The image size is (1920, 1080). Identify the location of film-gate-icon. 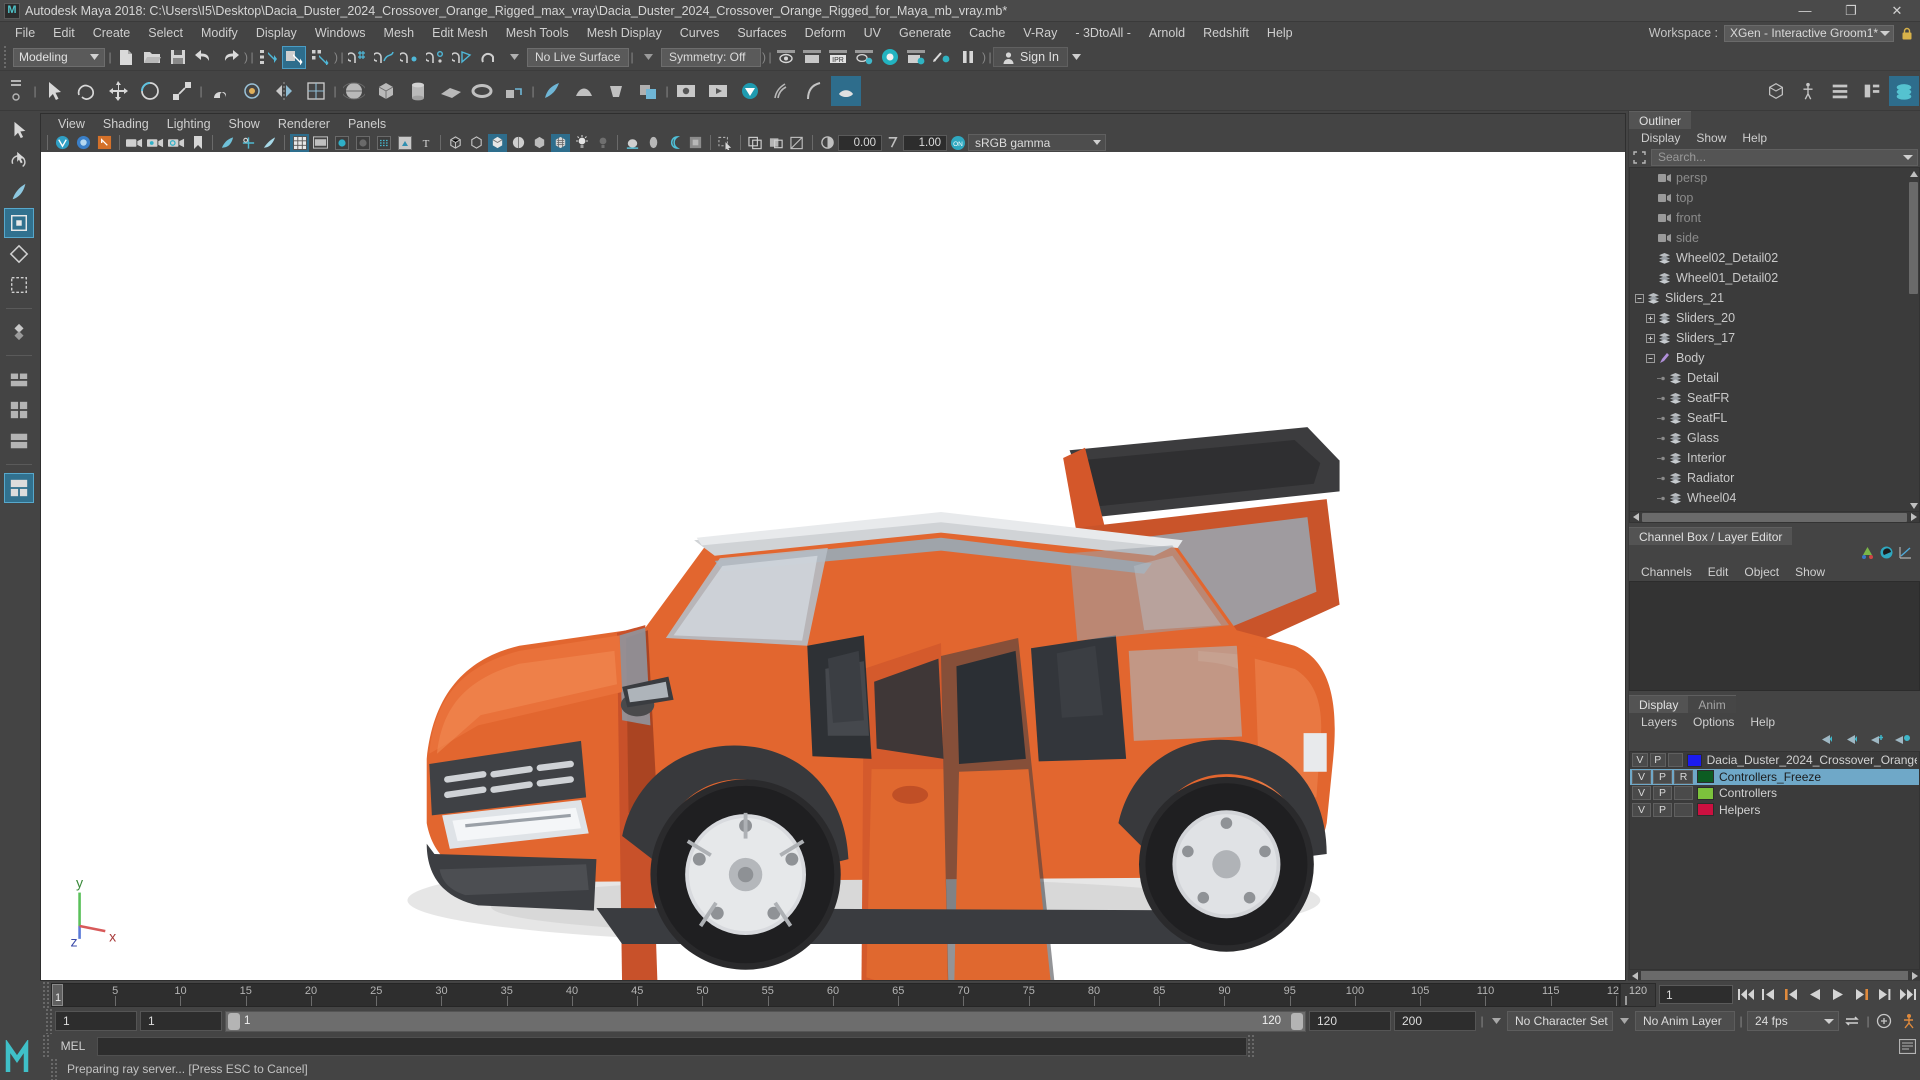
(320, 143).